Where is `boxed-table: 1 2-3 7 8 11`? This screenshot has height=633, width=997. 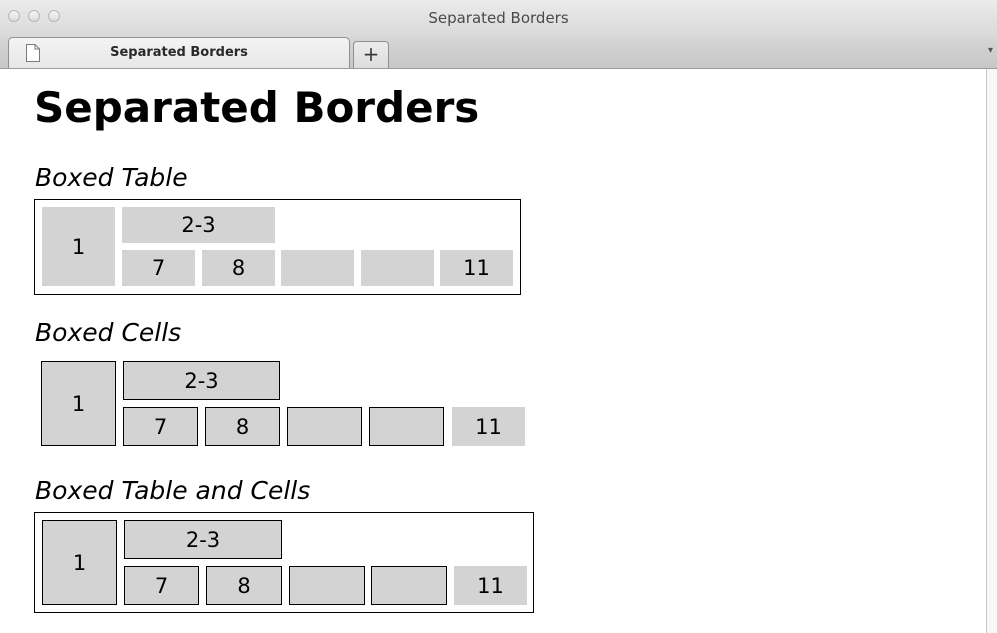
boxed-table: 1 2-3 7 8 11 is located at coordinates (277, 247).